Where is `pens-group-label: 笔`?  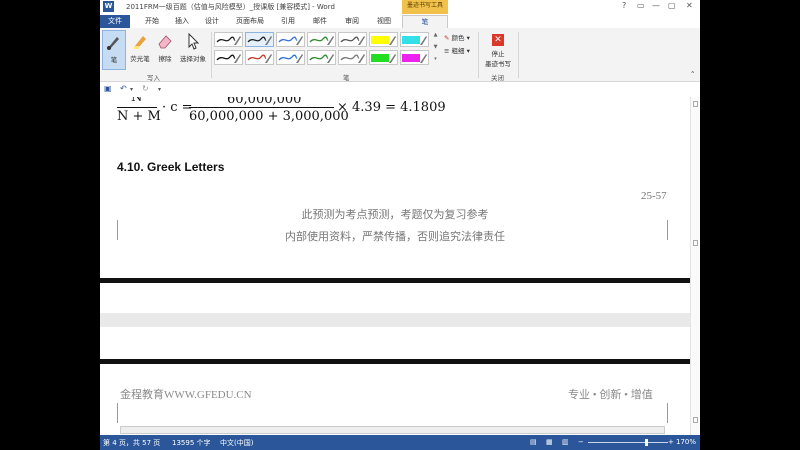 pens-group-label: 笔 is located at coordinates (346, 78).